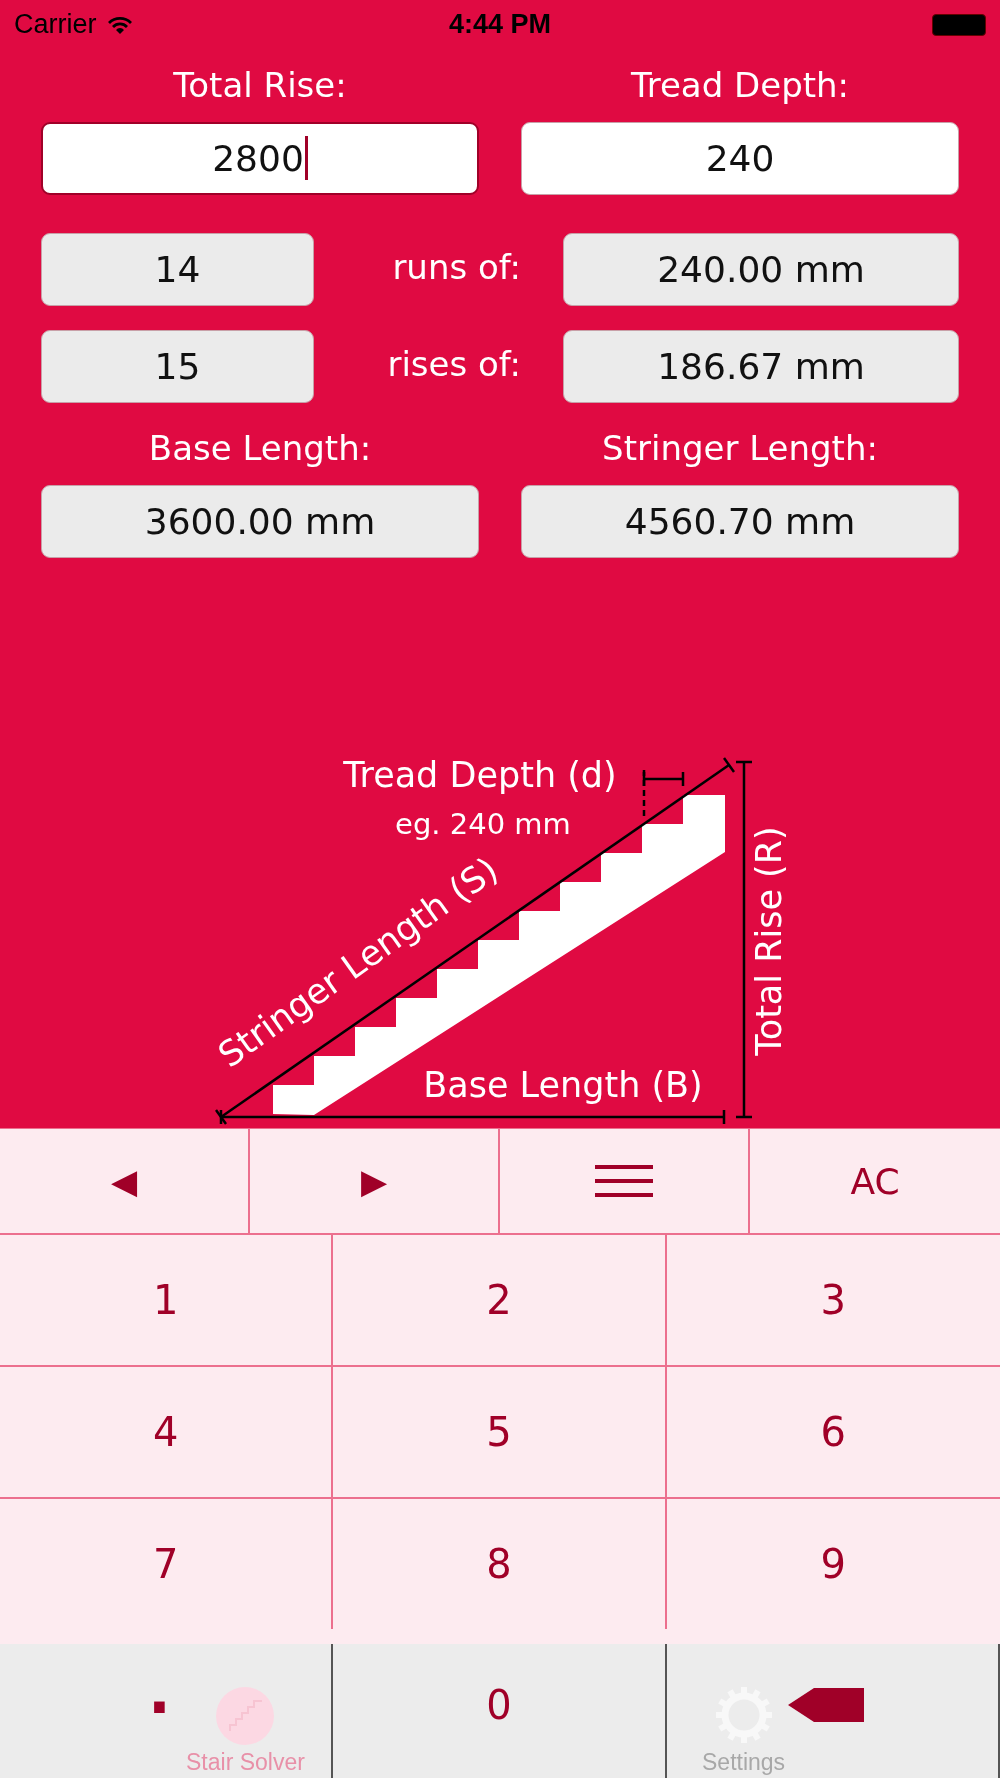  What do you see at coordinates (740, 521) in the screenshot?
I see `result-value: 4560.70 mm` at bounding box center [740, 521].